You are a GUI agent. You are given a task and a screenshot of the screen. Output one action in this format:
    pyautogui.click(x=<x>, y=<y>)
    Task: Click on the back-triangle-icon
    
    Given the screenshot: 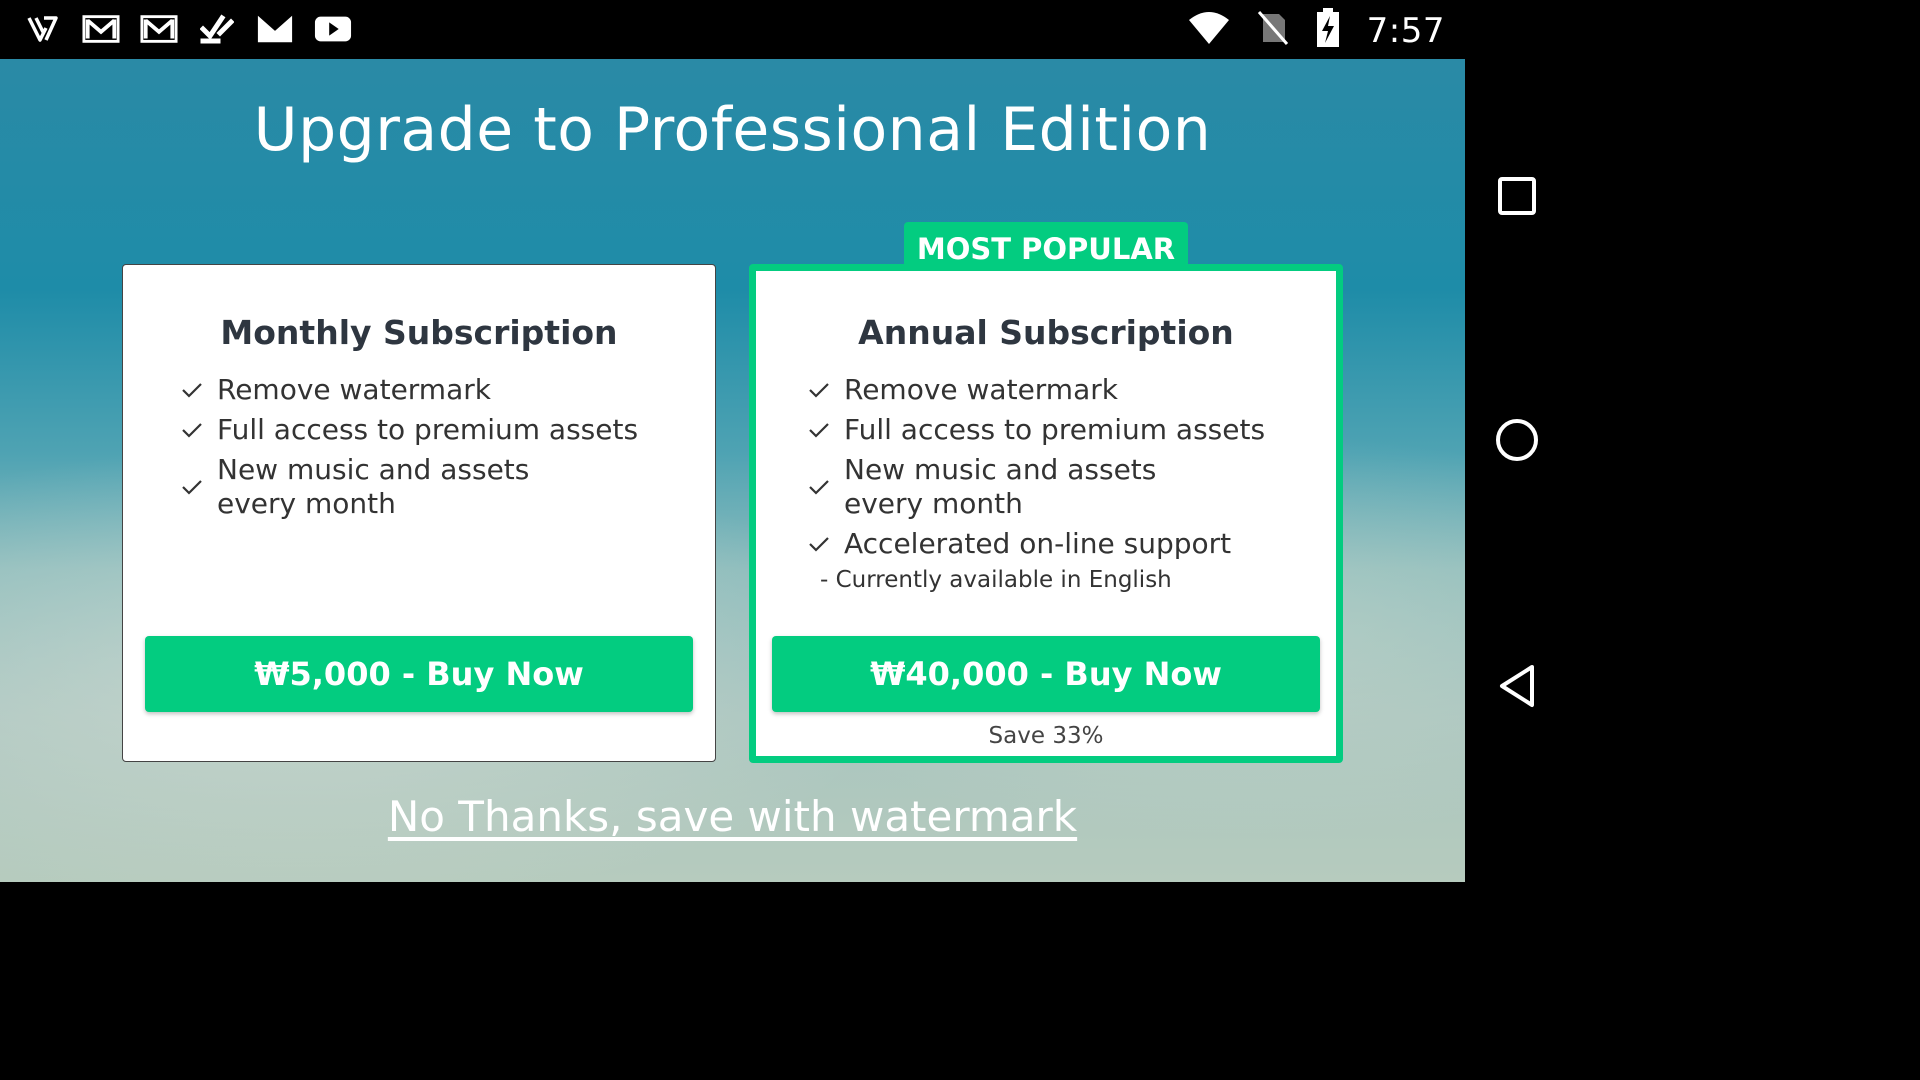 What is the action you would take?
    pyautogui.click(x=1517, y=686)
    